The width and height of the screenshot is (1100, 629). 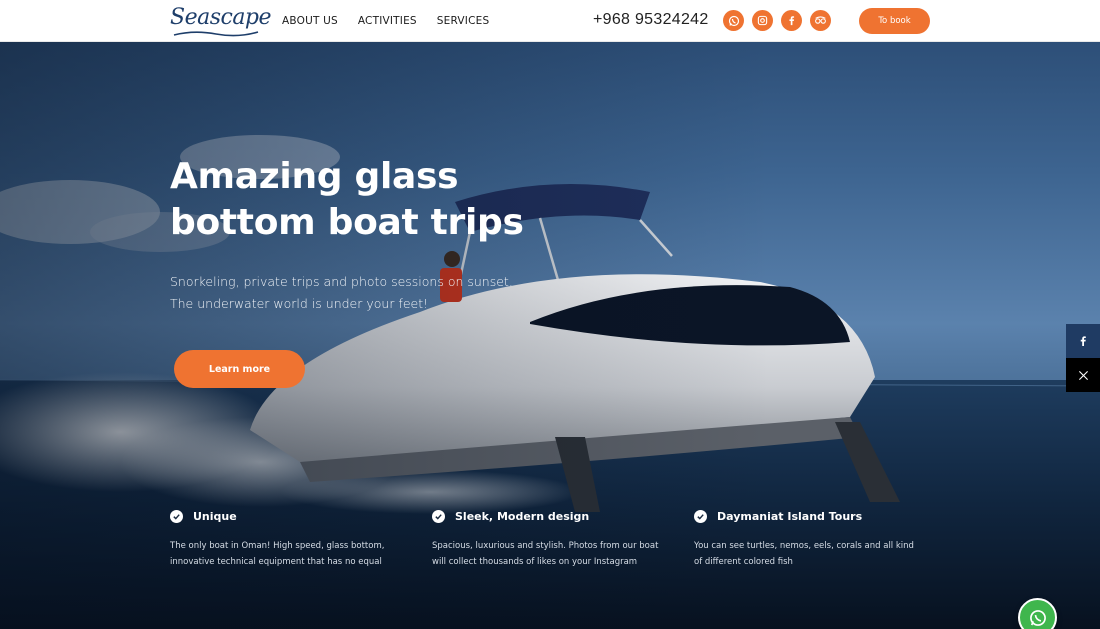 What do you see at coordinates (299, 303) in the screenshot?
I see `hero-subtitle-line-2: The underwater world is under your feet!` at bounding box center [299, 303].